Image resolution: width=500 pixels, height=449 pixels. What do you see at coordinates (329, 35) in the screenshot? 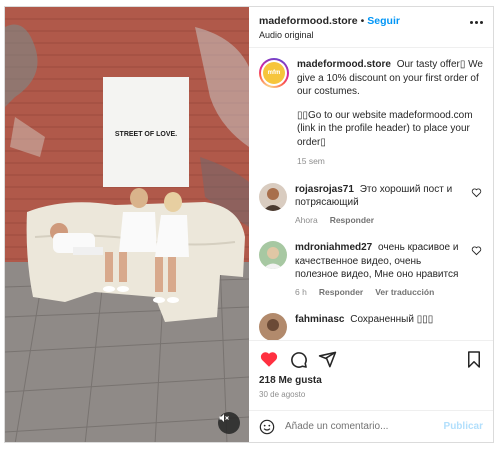
I see `audio-link: Audio original` at bounding box center [329, 35].